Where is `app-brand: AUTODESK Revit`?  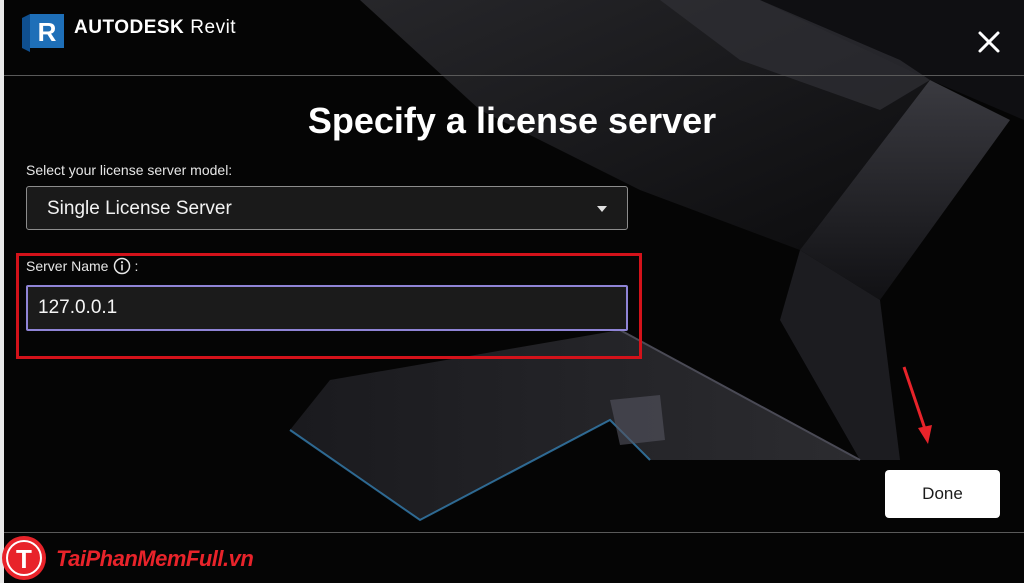 app-brand: AUTODESK Revit is located at coordinates (155, 28).